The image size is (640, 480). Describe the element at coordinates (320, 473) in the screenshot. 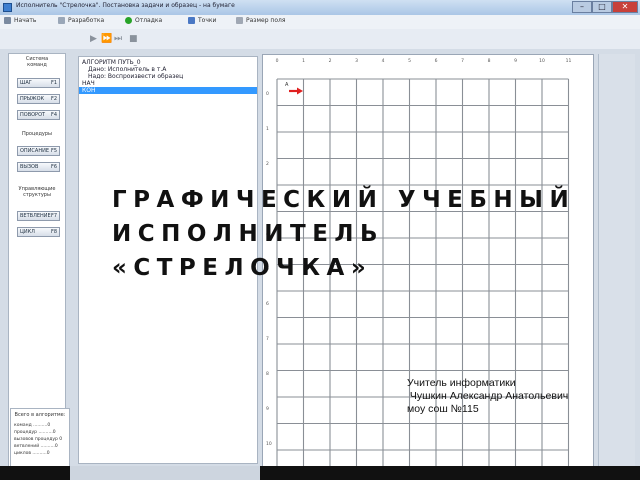

I see `status-bar` at that location.